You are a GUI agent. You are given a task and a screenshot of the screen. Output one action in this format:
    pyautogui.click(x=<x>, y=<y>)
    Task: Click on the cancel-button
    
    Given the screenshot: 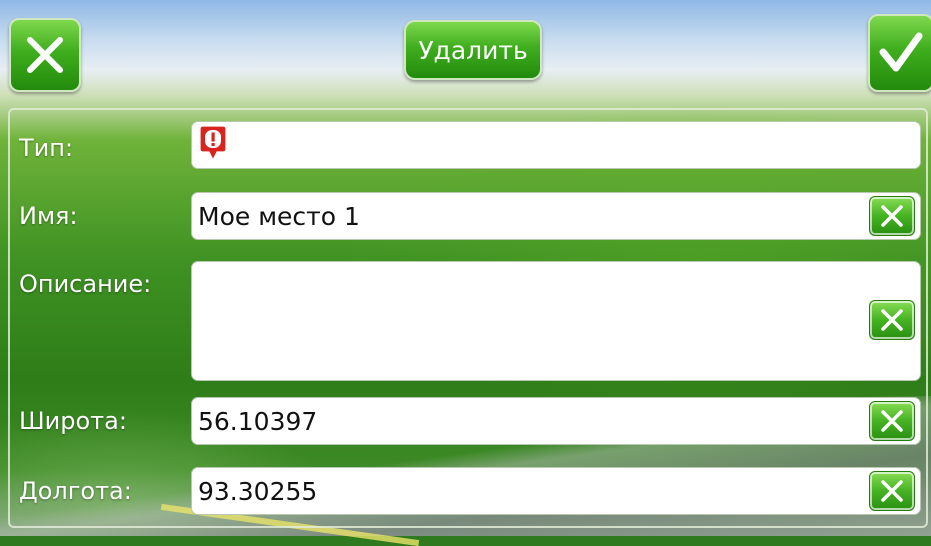 What is the action you would take?
    pyautogui.click(x=45, y=55)
    